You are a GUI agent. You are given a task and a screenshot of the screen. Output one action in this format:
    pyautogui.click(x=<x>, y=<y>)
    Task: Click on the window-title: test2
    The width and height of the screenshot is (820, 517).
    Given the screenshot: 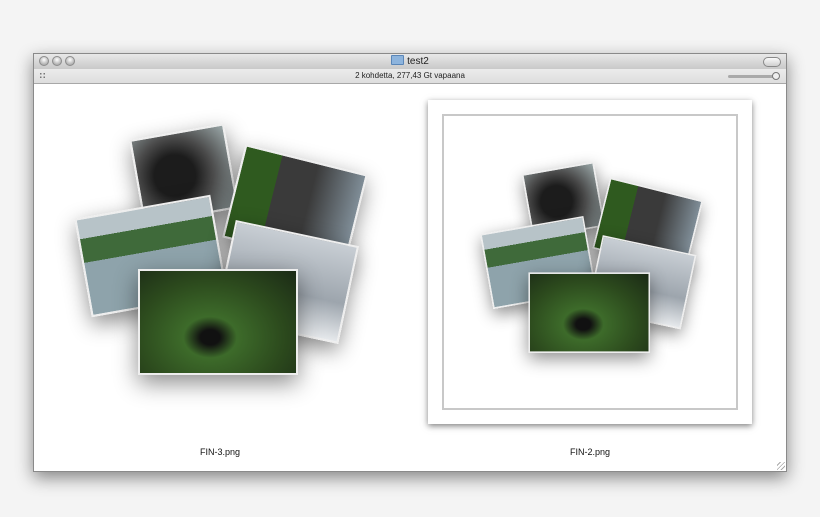 What is the action you would take?
    pyautogui.click(x=410, y=61)
    